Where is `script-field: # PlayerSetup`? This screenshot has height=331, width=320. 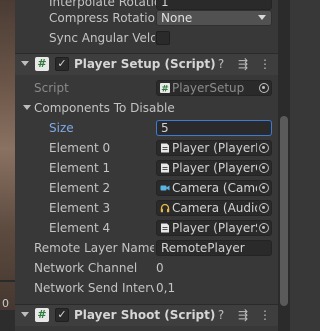 script-field: # PlayerSetup is located at coordinates (214, 88).